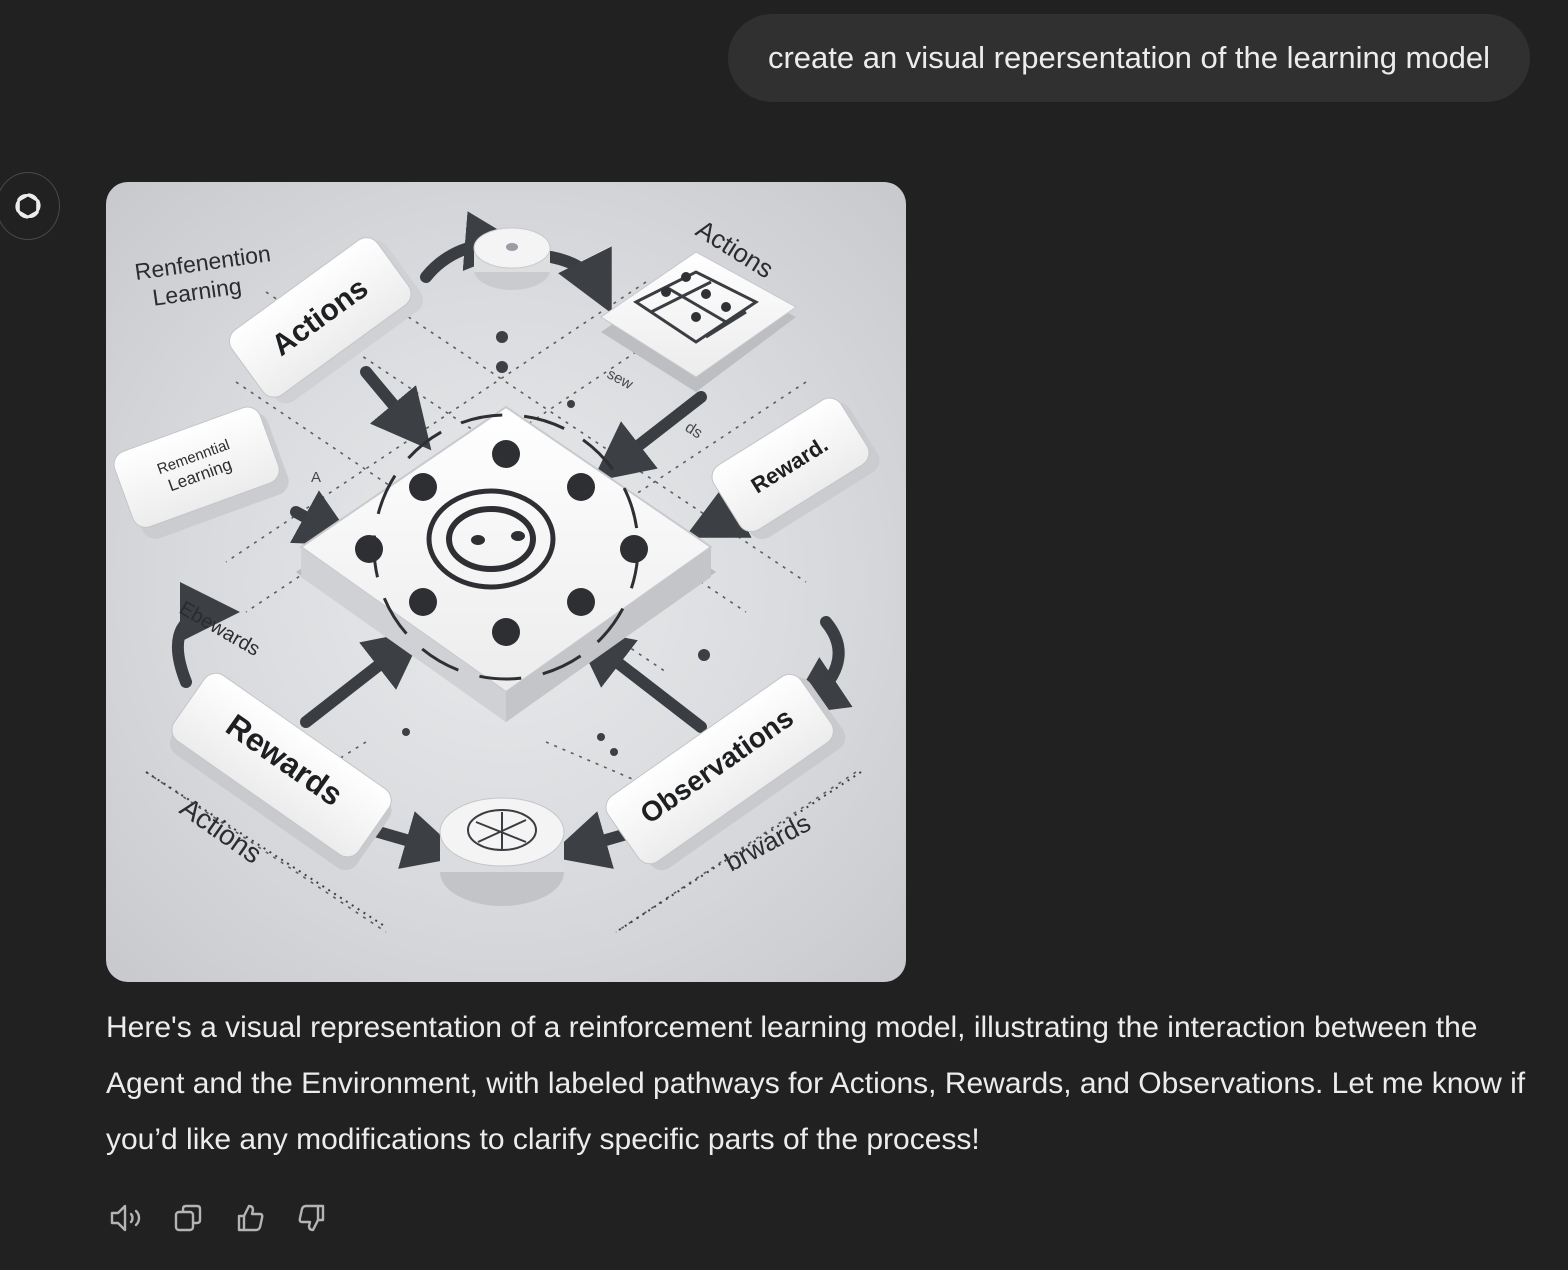  Describe the element at coordinates (620, 380) in the screenshot. I see `sew-mid-label: sew` at that location.